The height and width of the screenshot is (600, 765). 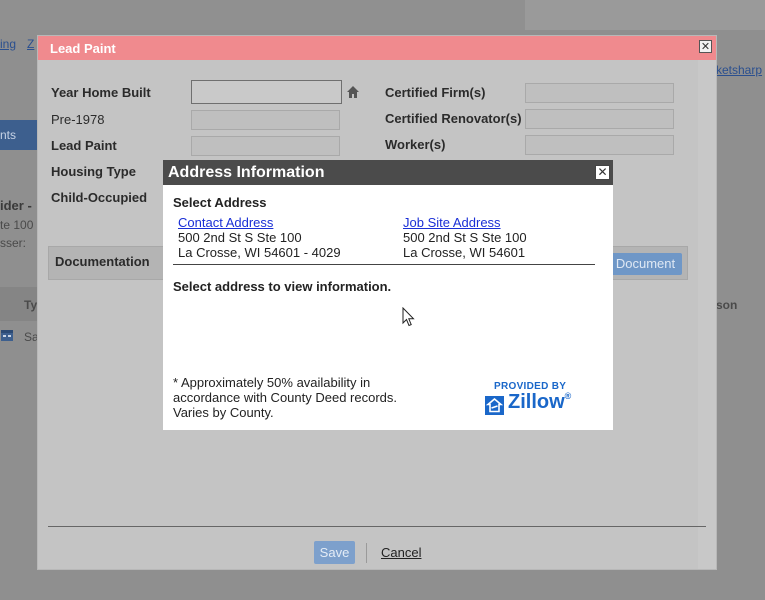 What do you see at coordinates (31, 337) in the screenshot?
I see `background-table-cell: Sa` at bounding box center [31, 337].